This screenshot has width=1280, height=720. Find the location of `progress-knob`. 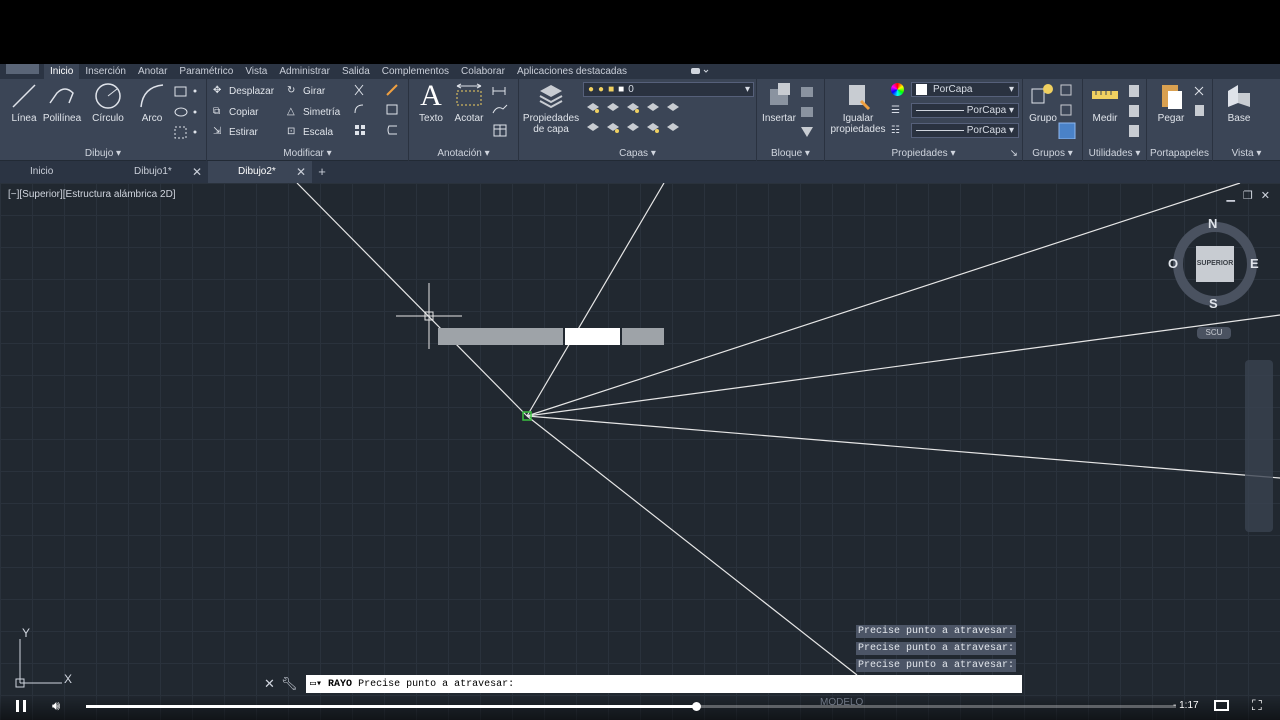

progress-knob is located at coordinates (697, 706).